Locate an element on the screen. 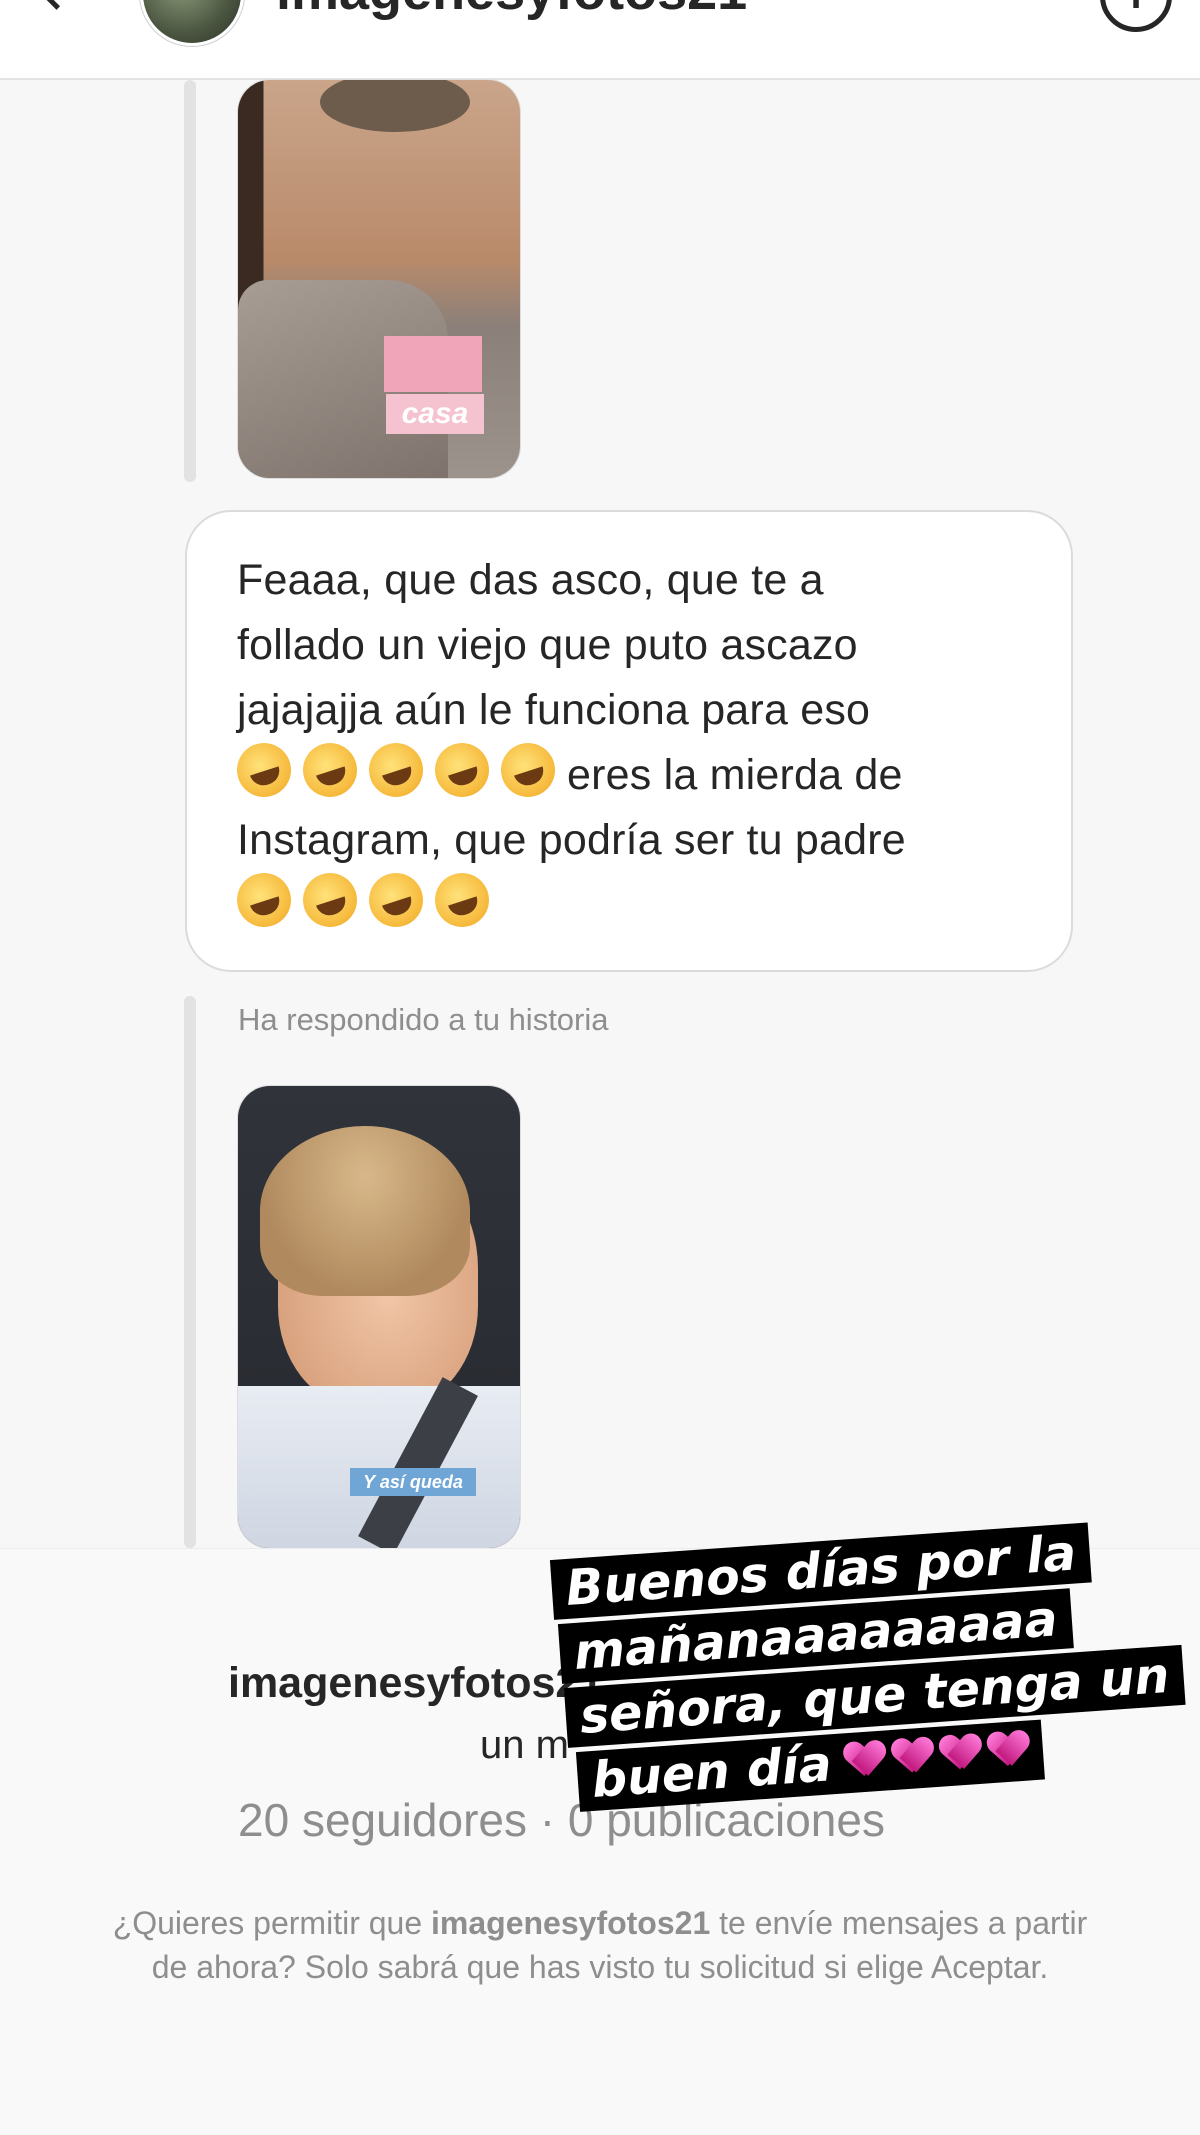  avatar is located at coordinates (192, 23).